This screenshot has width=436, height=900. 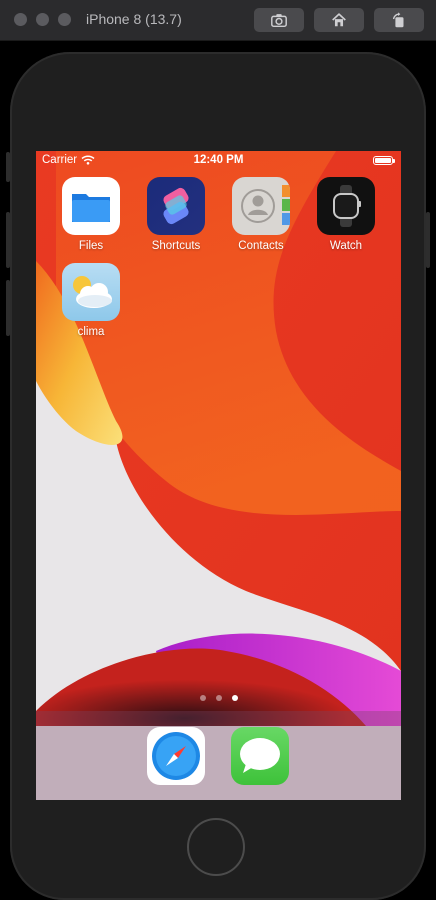 What do you see at coordinates (346, 246) in the screenshot?
I see `app-label: Watch` at bounding box center [346, 246].